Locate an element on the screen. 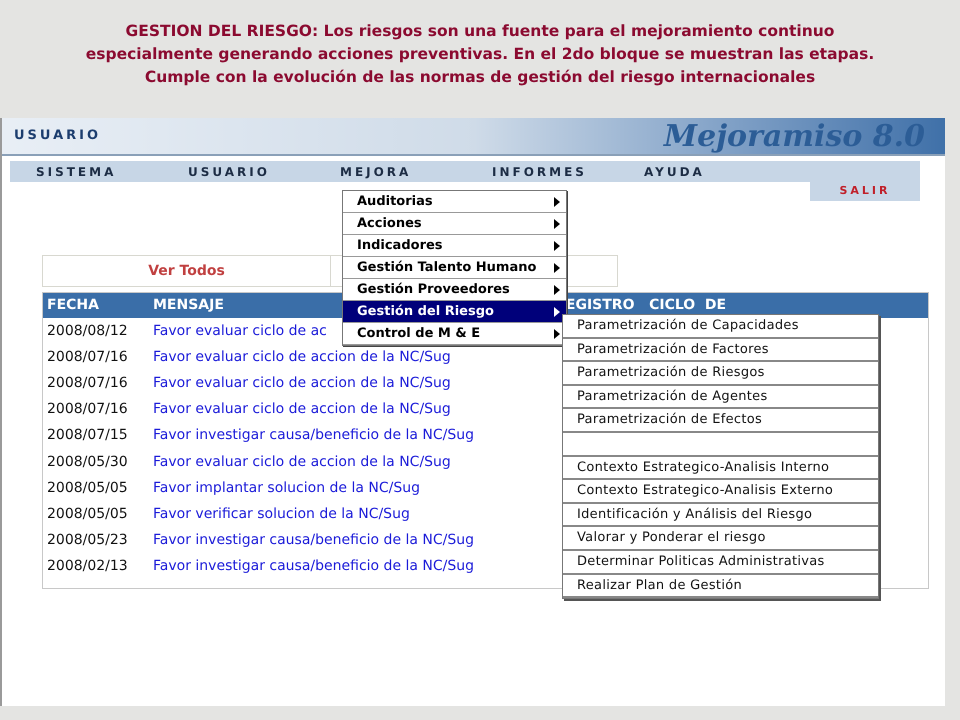 The image size is (960, 720). user-label: USUARIO is located at coordinates (58, 136).